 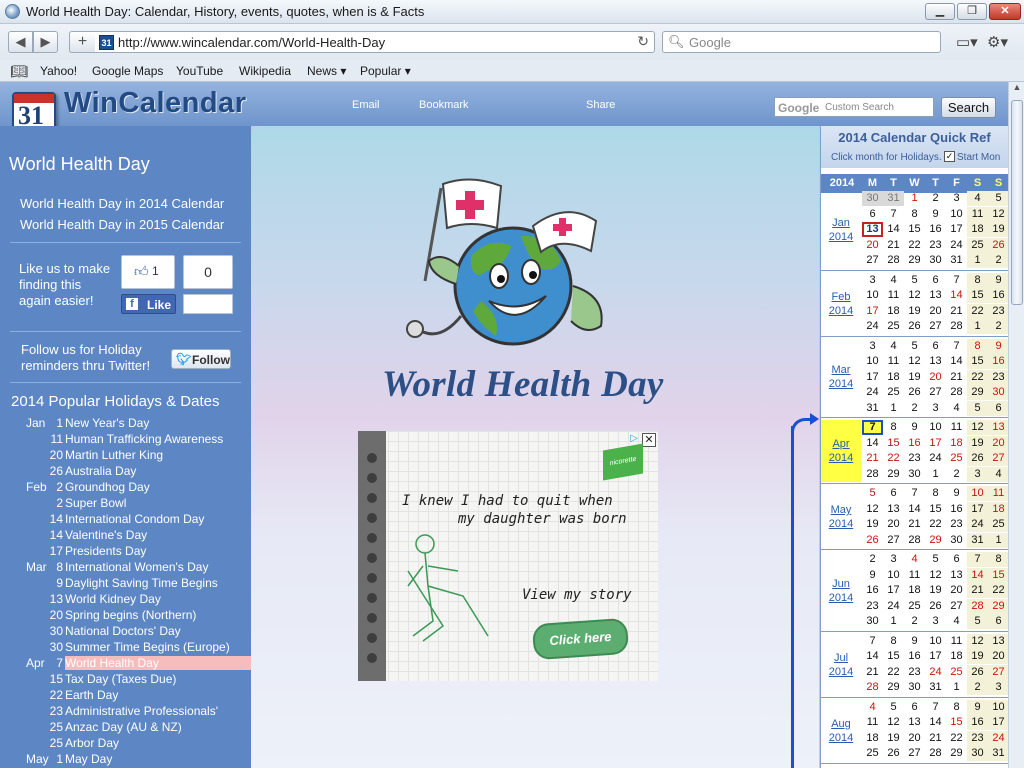 What do you see at coordinates (125, 600) in the screenshot?
I see `holiday-item: 13 World Kidney Day` at bounding box center [125, 600].